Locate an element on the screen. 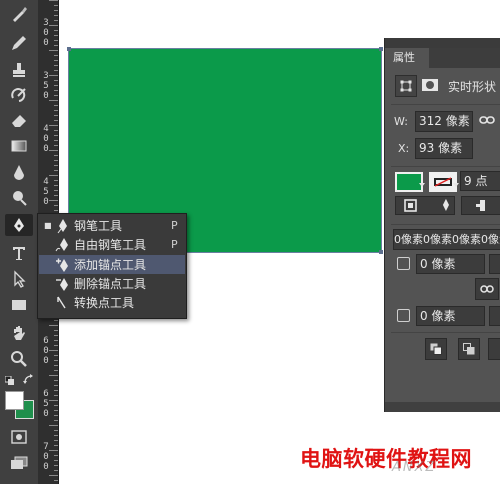 The image size is (500, 484). tab-properties: 属性 is located at coordinates (407, 58).